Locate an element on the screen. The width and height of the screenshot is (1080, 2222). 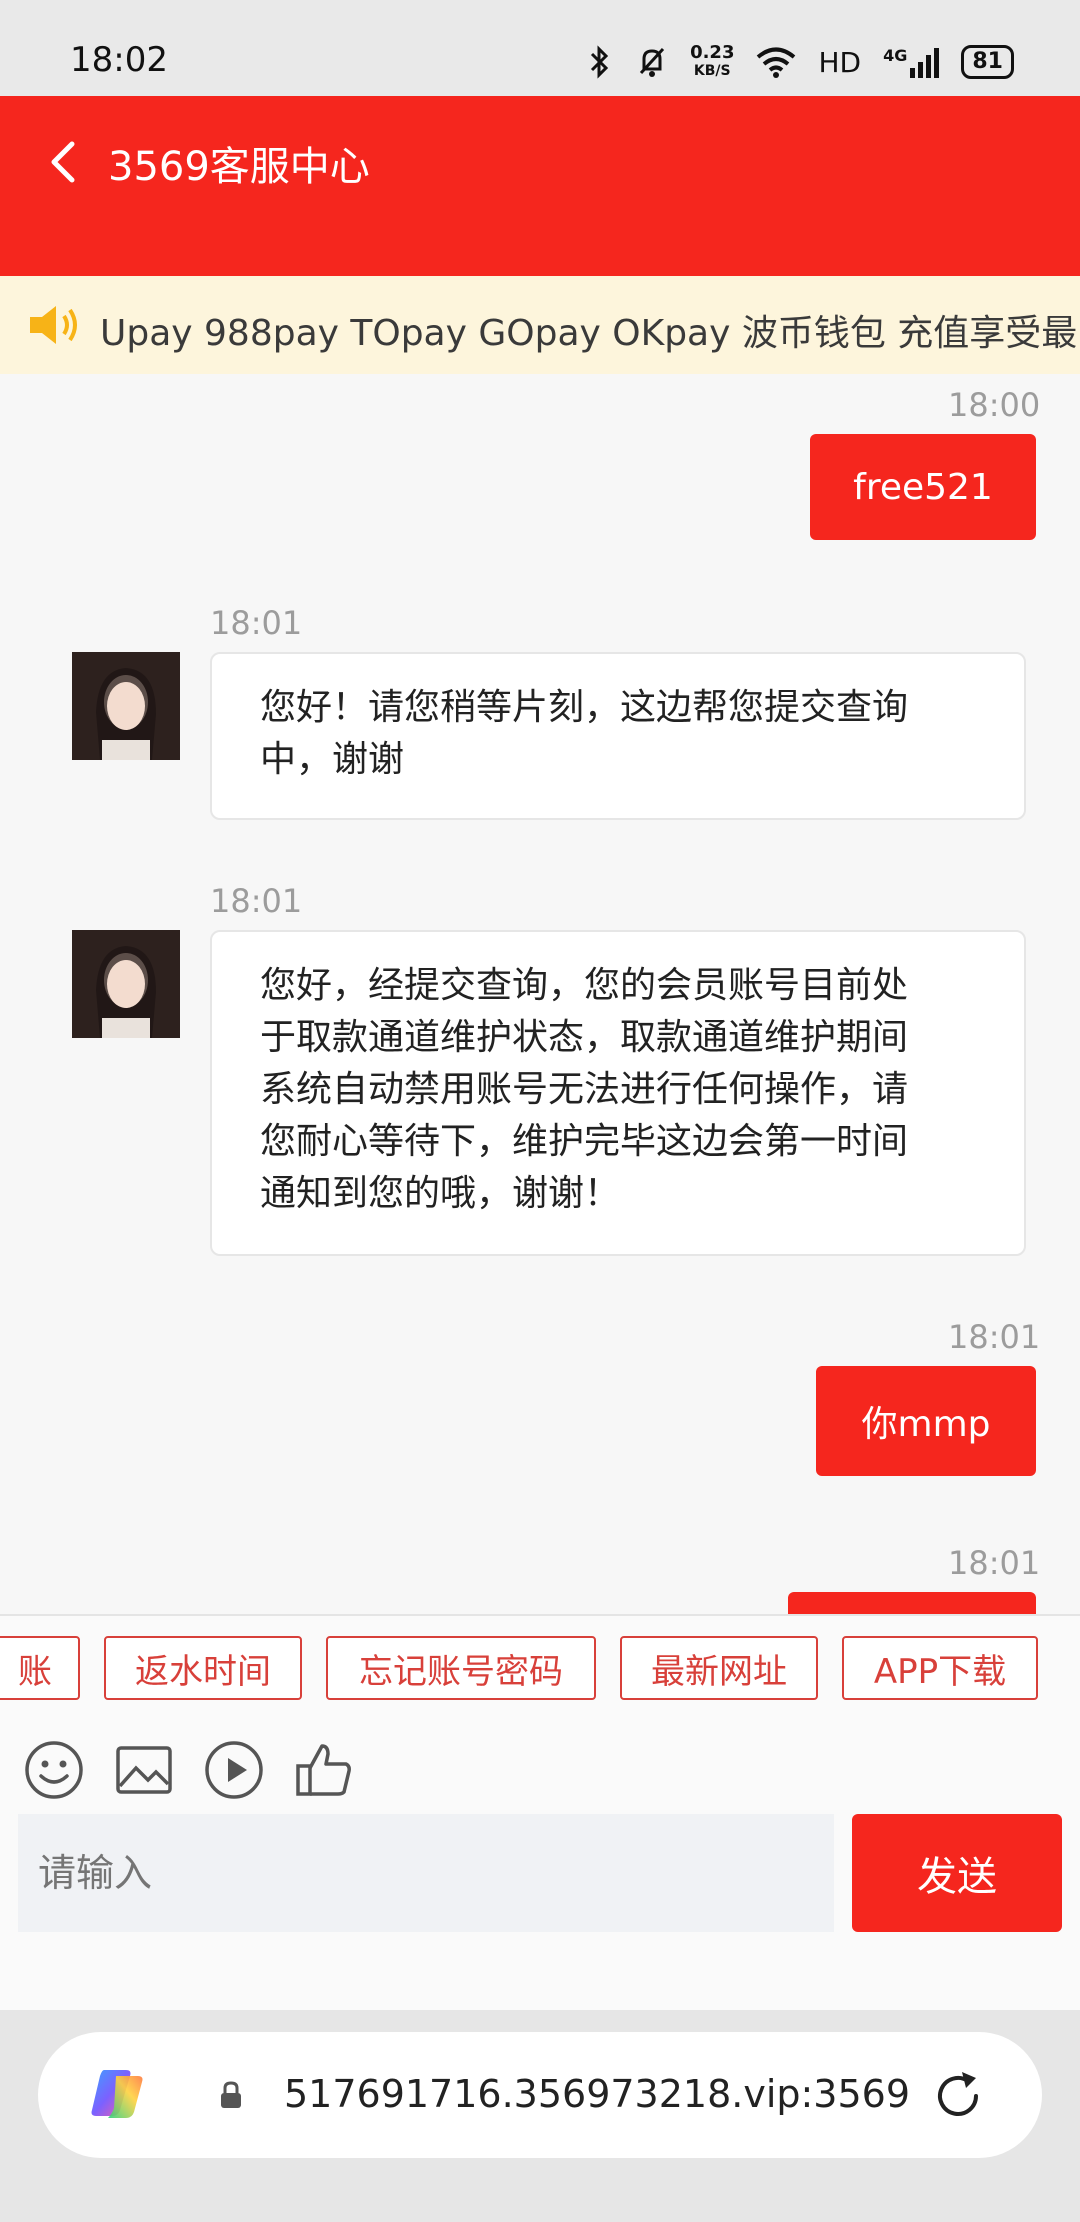
send-button: 发送 is located at coordinates (957, 1873).